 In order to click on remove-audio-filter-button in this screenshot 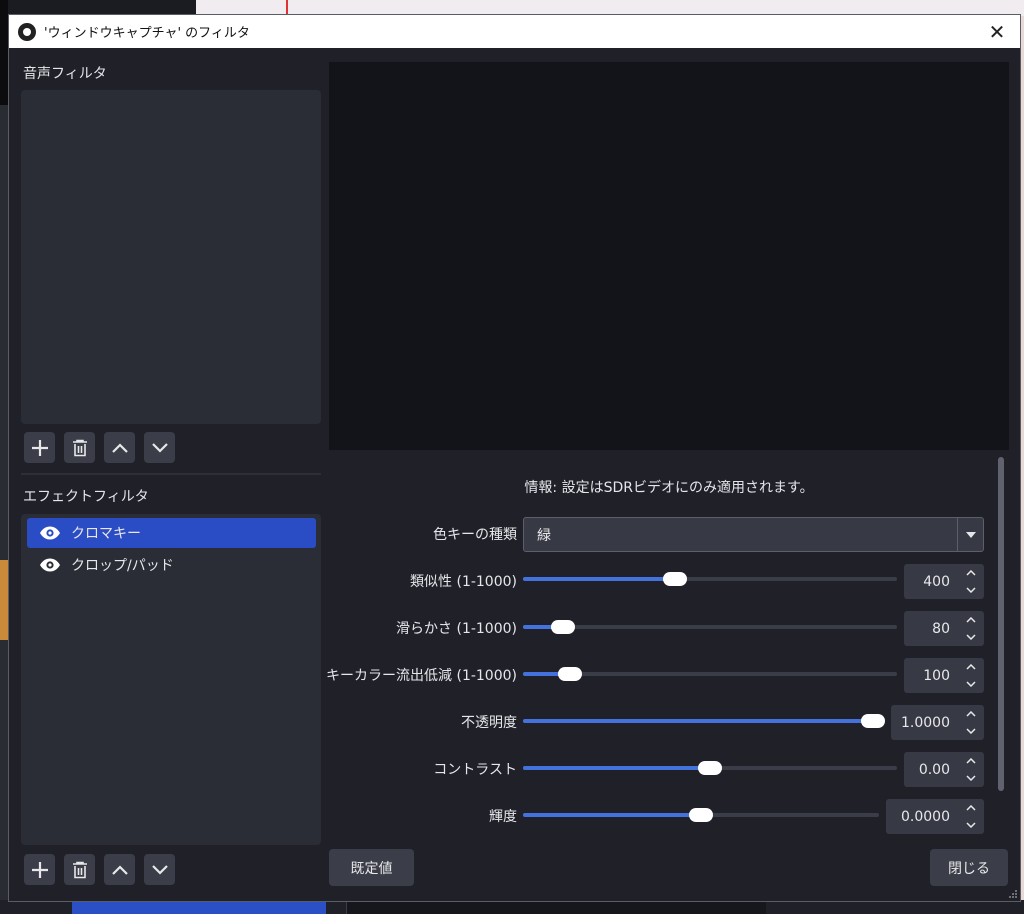, I will do `click(79, 447)`.